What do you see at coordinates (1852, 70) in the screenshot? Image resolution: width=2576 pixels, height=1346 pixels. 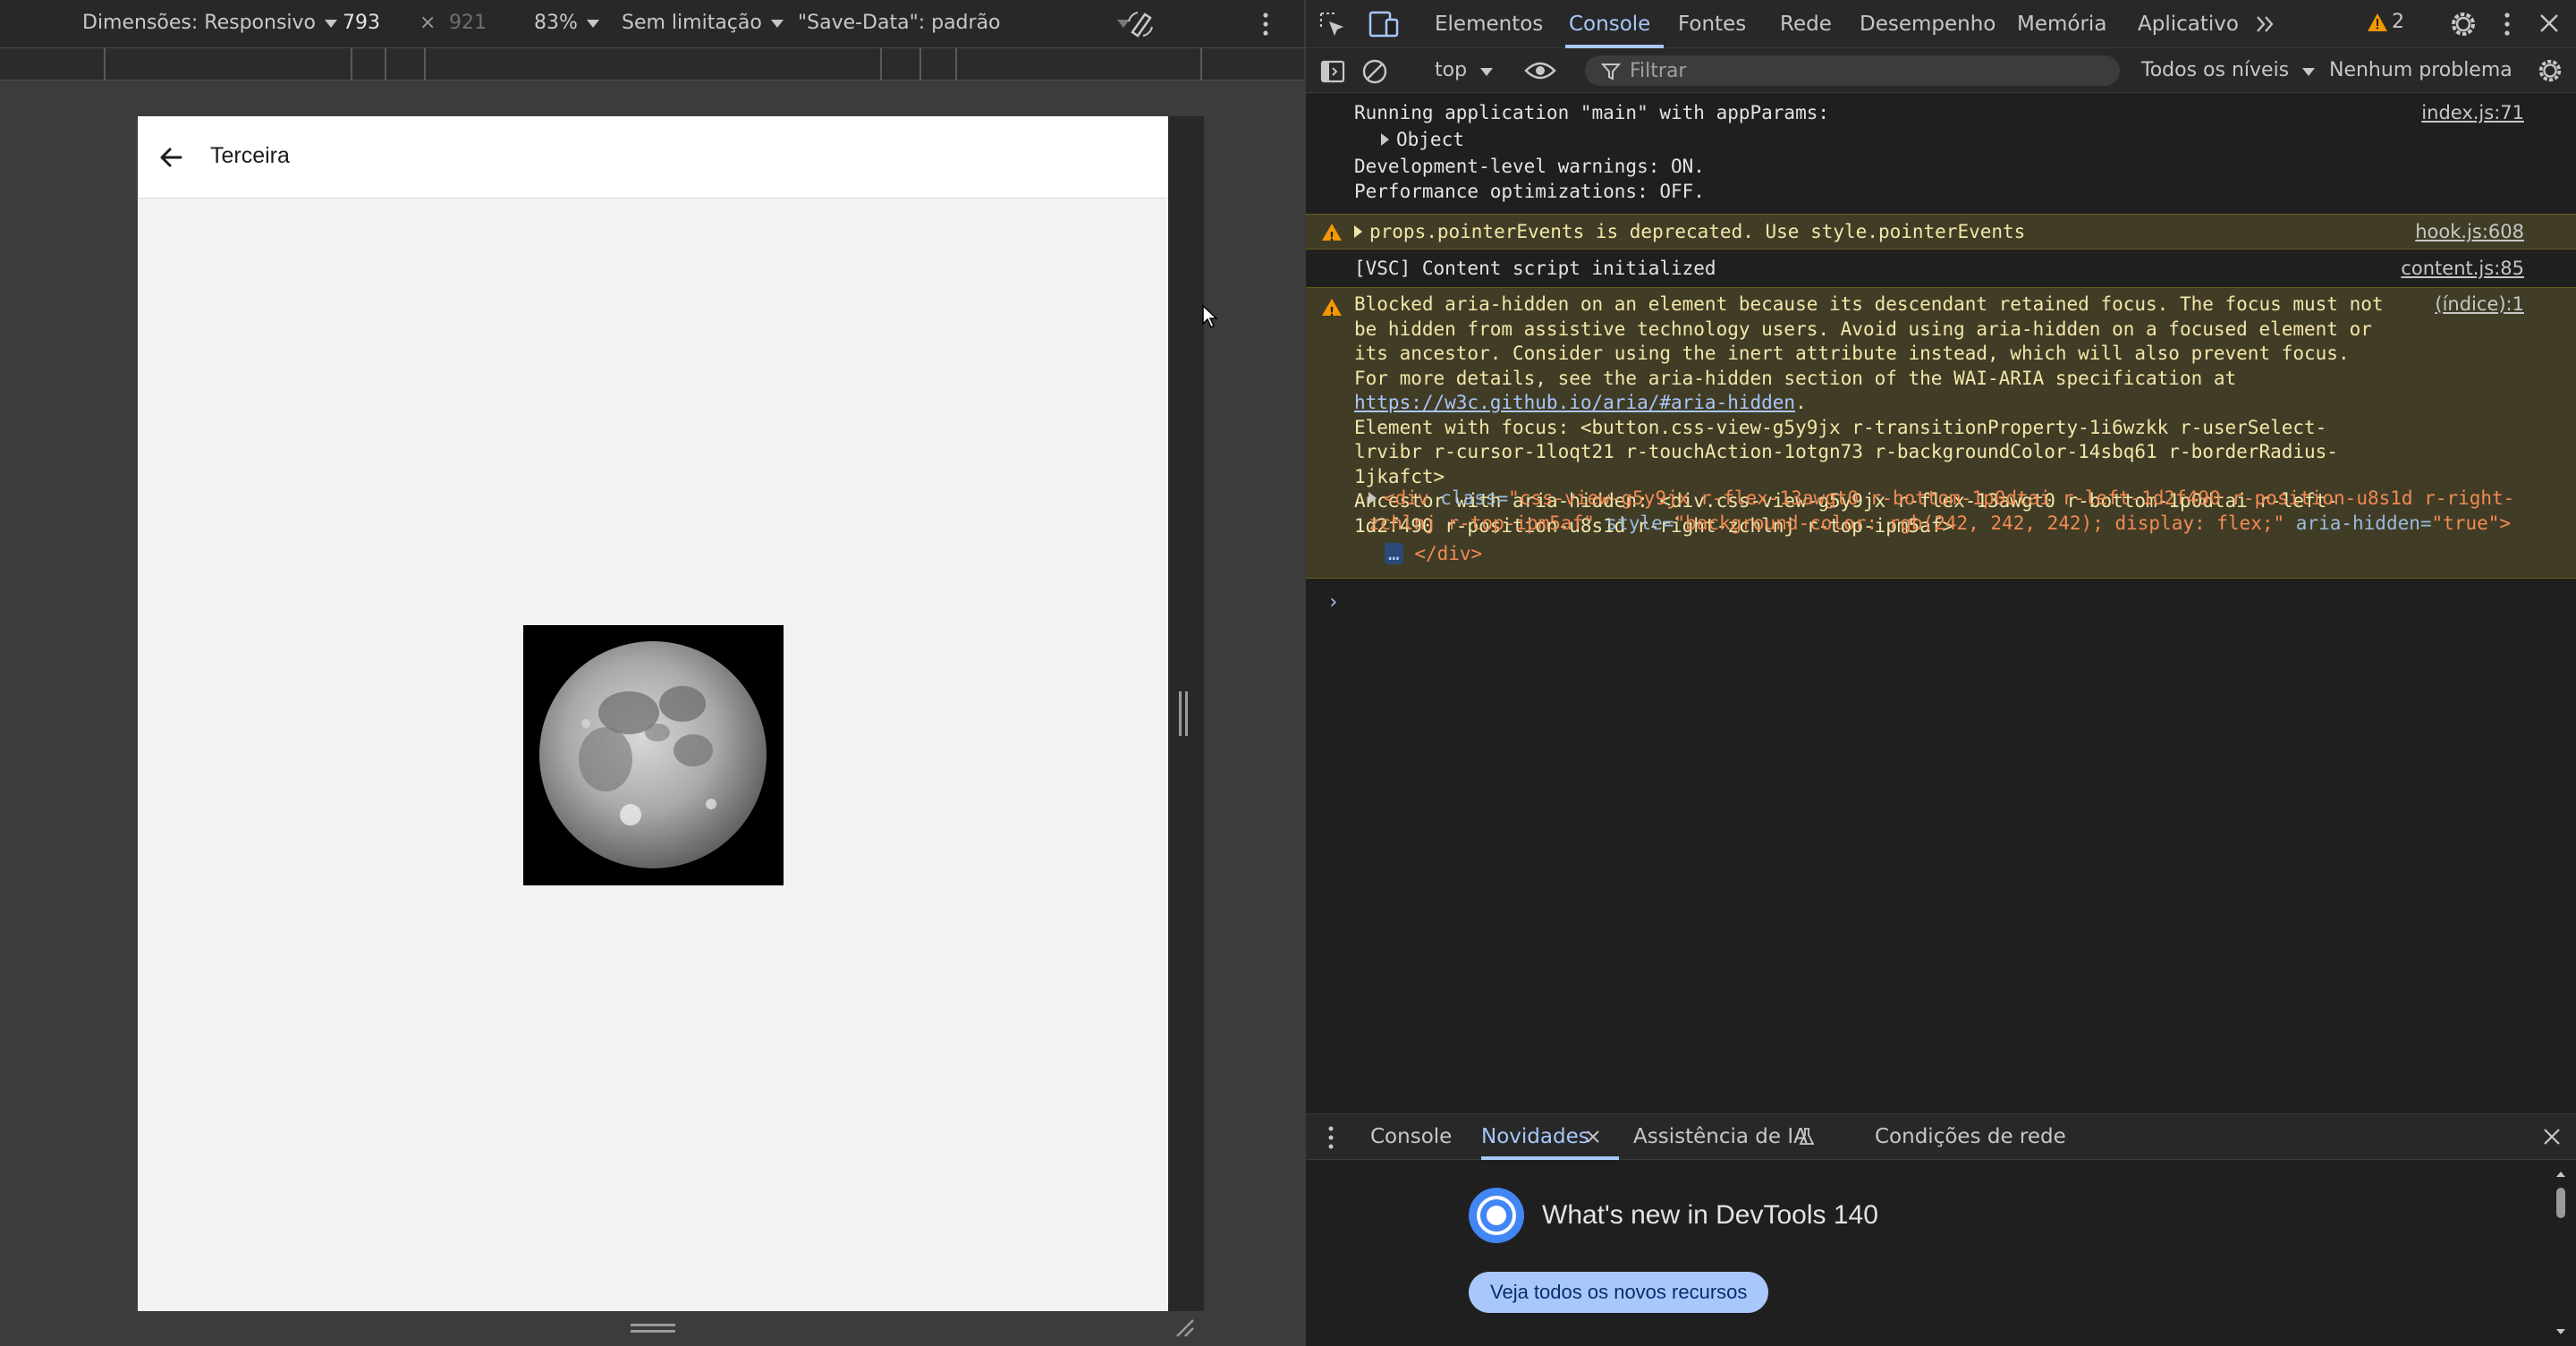 I see `filter-input: Filtrar` at bounding box center [1852, 70].